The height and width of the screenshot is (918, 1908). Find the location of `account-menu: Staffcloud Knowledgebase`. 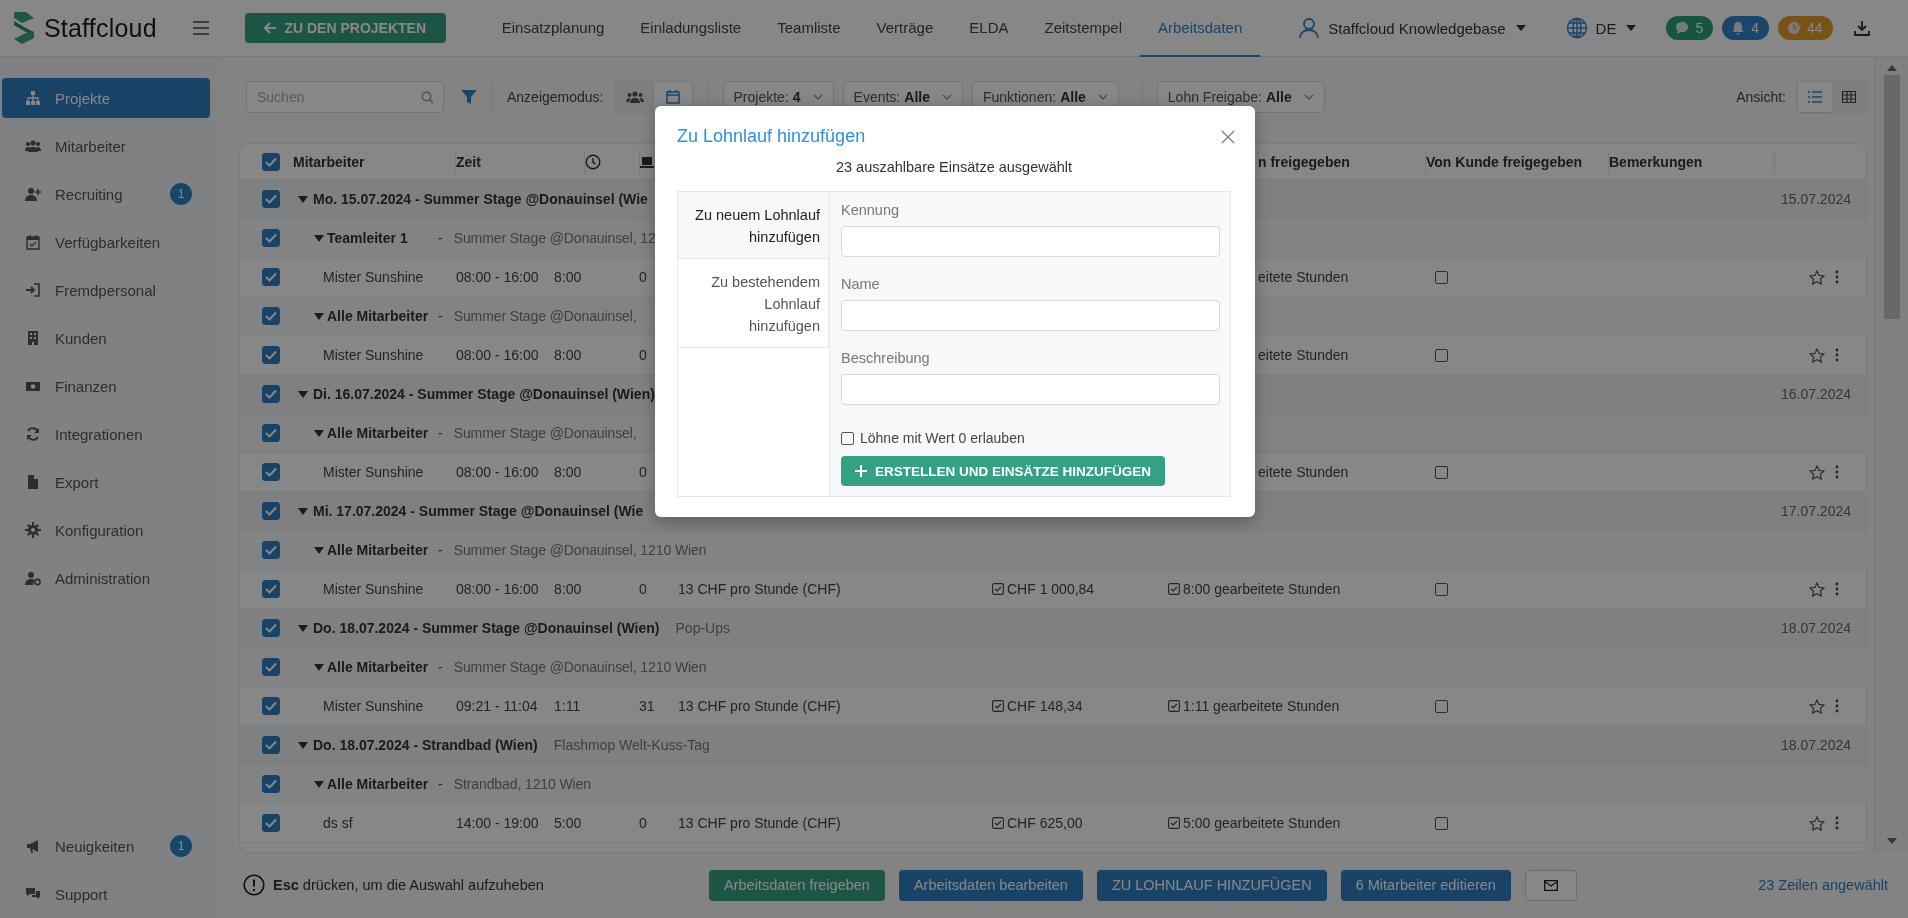

account-menu: Staffcloud Knowledgebase is located at coordinates (1417, 28).